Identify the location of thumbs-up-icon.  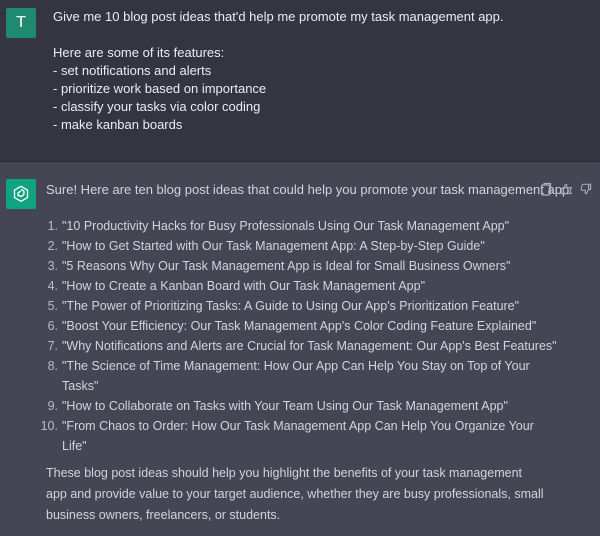
(566, 189).